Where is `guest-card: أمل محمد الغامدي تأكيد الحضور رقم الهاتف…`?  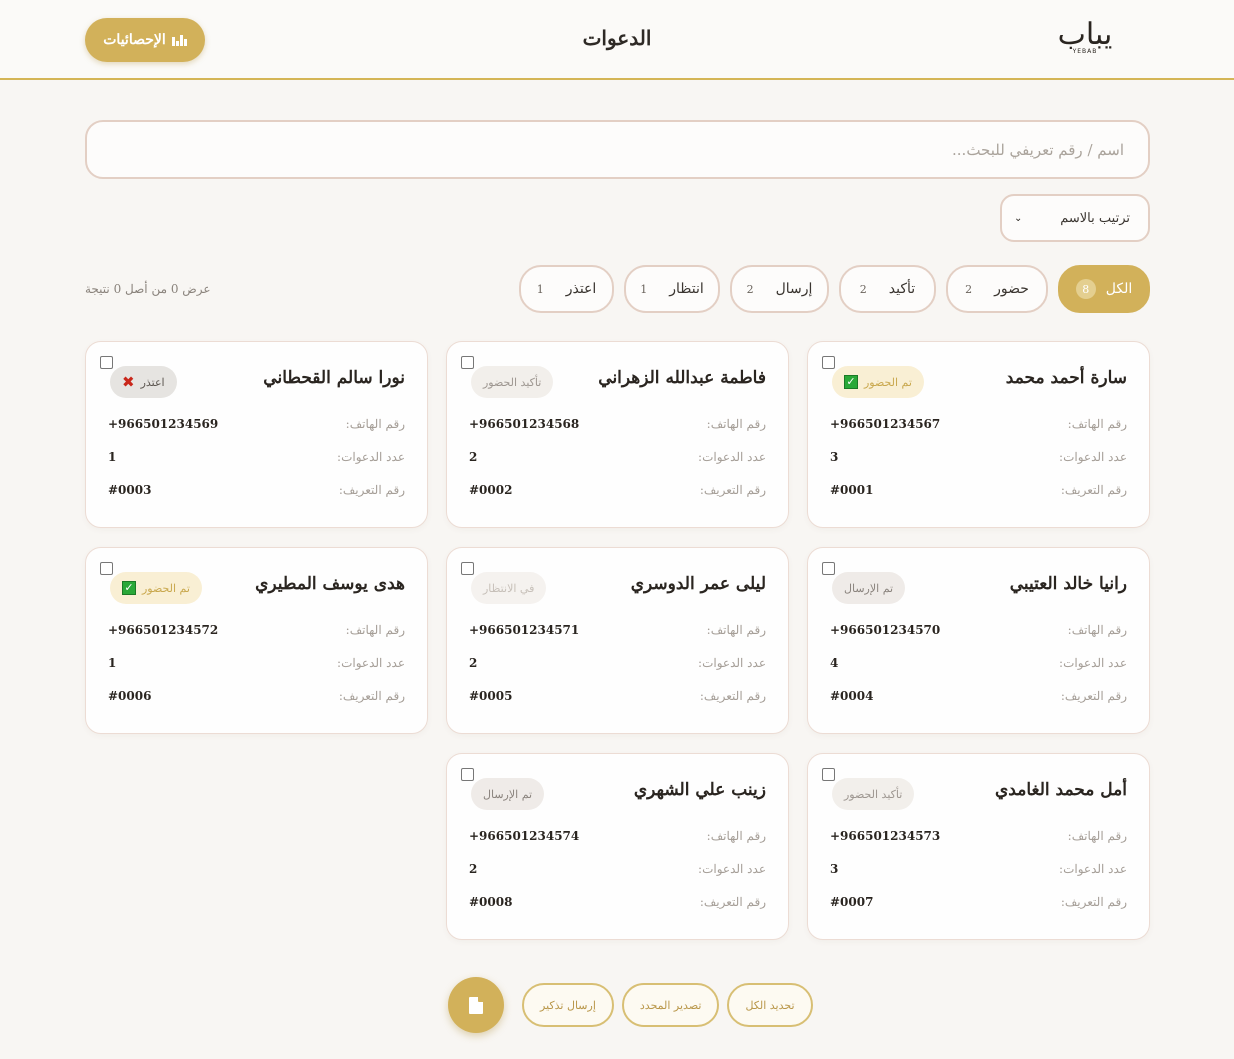 guest-card: أمل محمد الغامدي تأكيد الحضور رقم الهاتف… is located at coordinates (978, 846).